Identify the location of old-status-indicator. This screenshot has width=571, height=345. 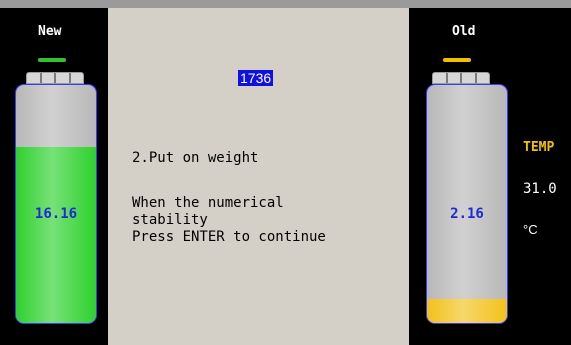
(457, 60).